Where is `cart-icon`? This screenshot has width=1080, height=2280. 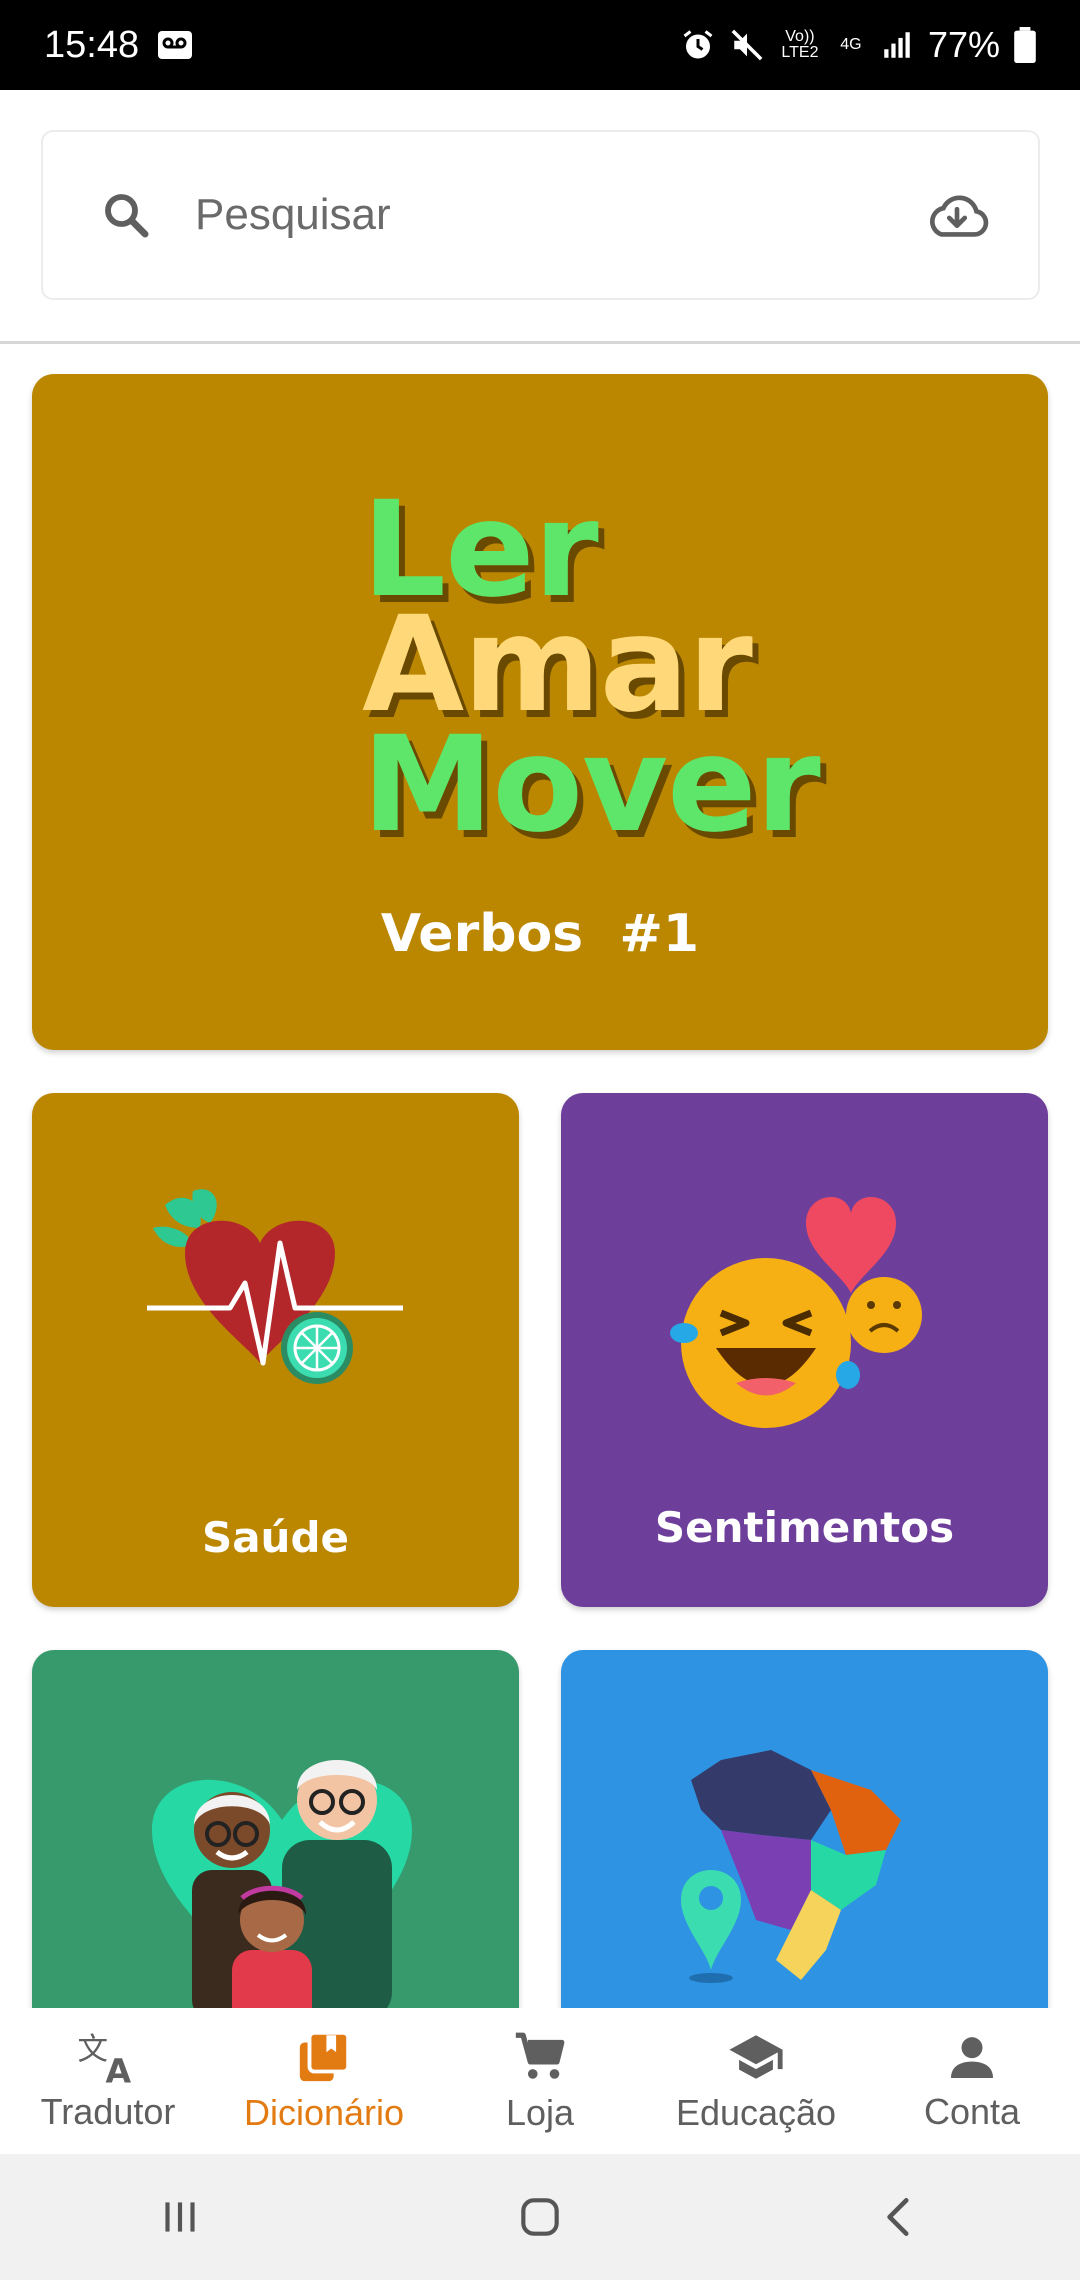 cart-icon is located at coordinates (540, 2055).